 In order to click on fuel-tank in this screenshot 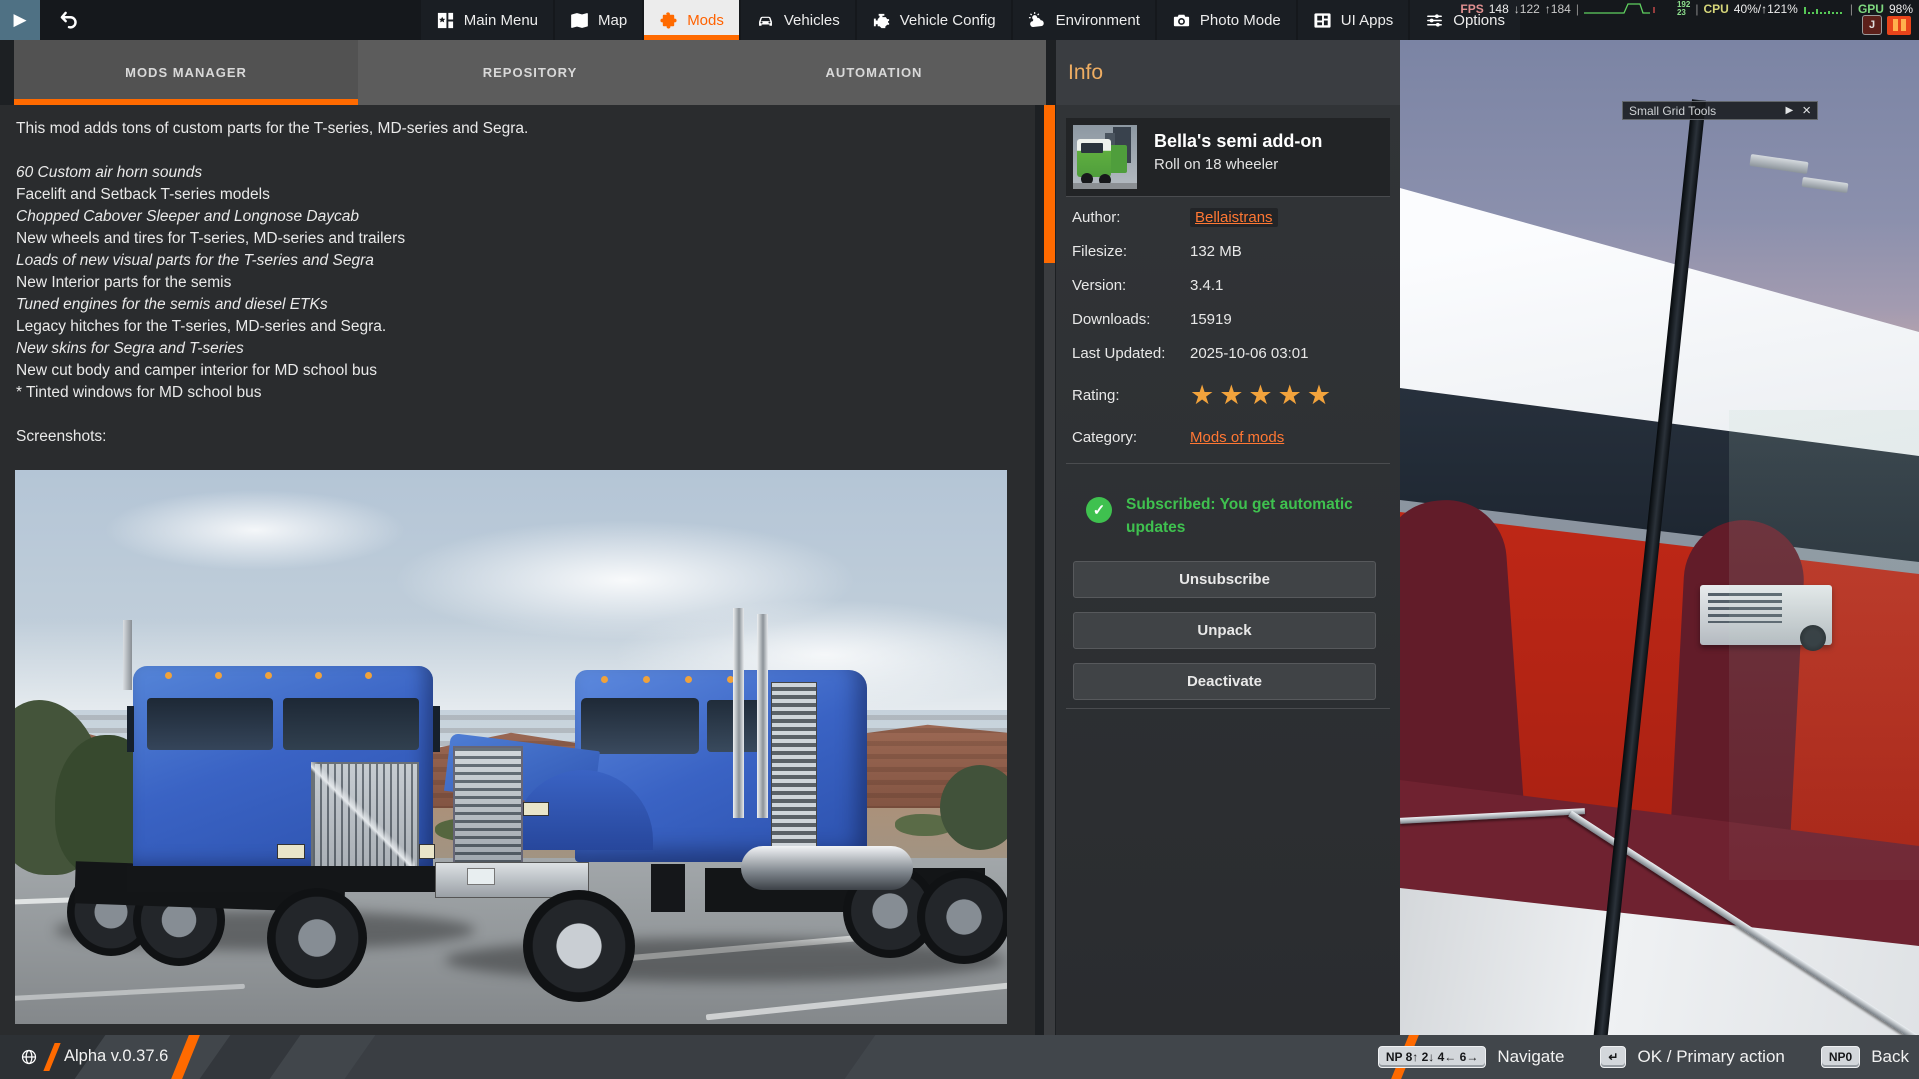, I will do `click(827, 868)`.